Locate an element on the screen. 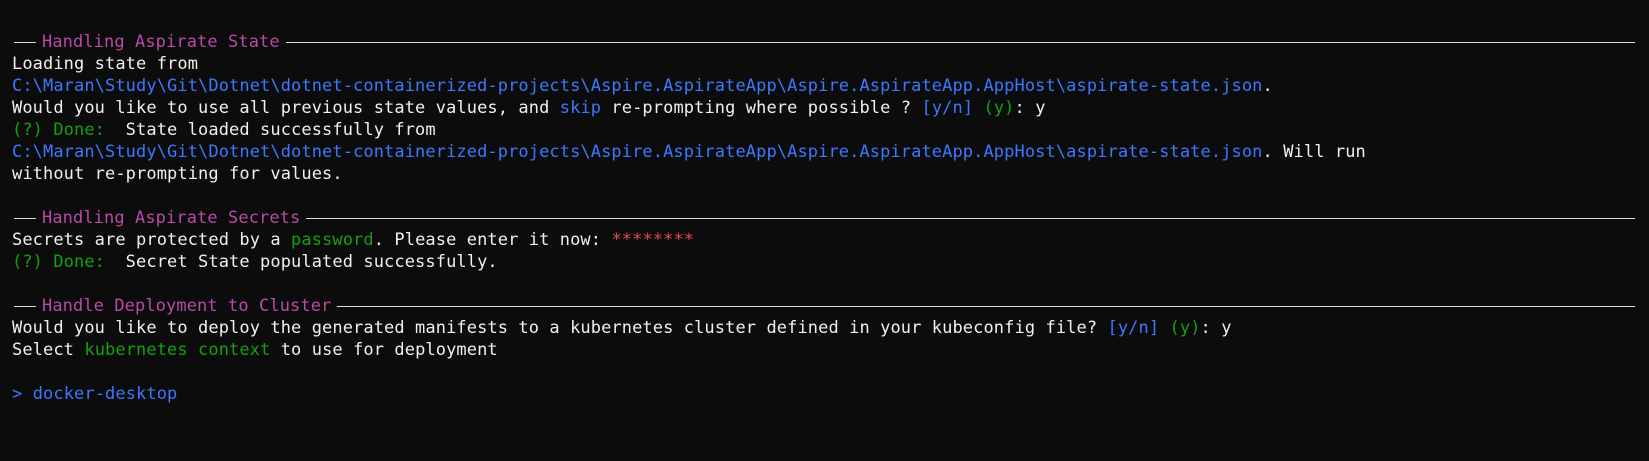  section-header-state: Handling Aspirate State is located at coordinates (824, 42).